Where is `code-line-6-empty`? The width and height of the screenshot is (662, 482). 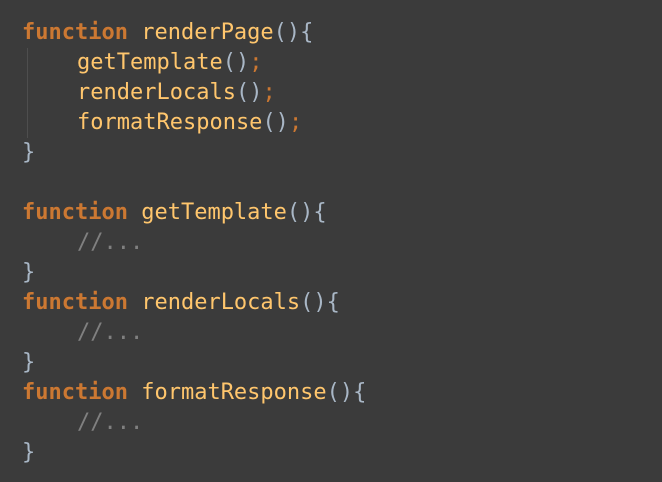
code-line-6-empty is located at coordinates (342, 183).